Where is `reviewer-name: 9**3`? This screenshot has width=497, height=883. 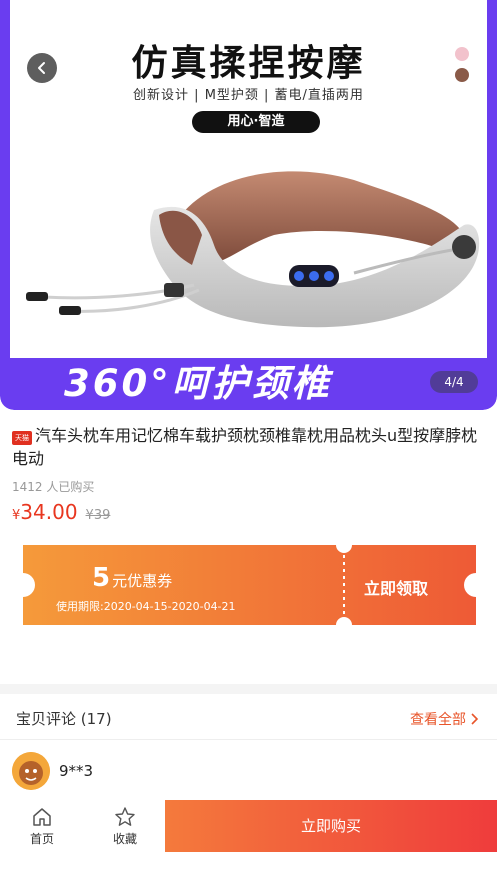
reviewer-name: 9**3 is located at coordinates (76, 771).